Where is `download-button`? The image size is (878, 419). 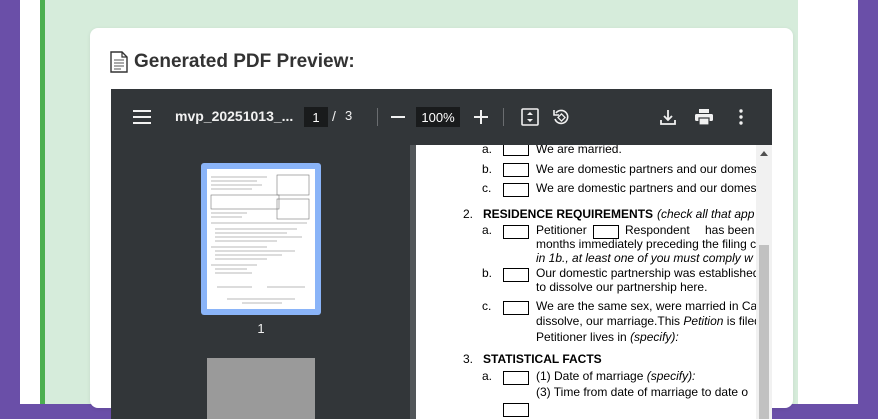
download-button is located at coordinates (668, 117).